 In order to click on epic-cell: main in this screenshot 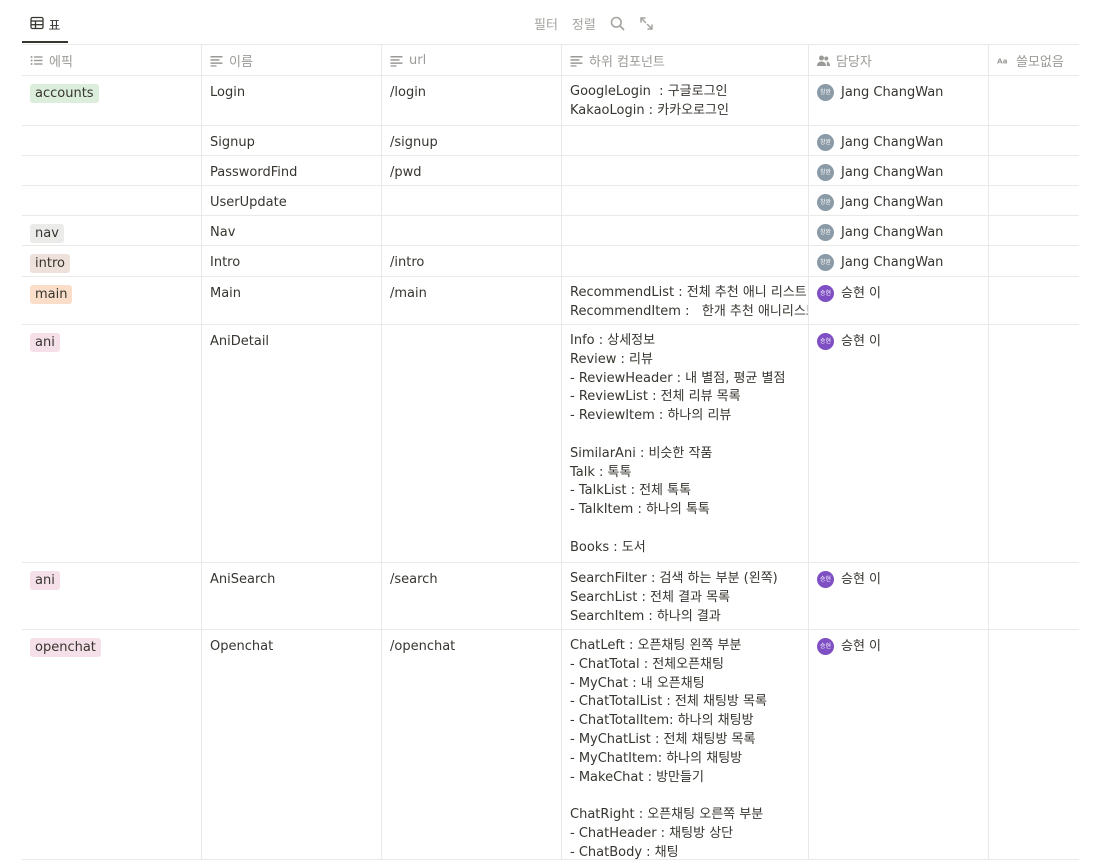, I will do `click(112, 300)`.